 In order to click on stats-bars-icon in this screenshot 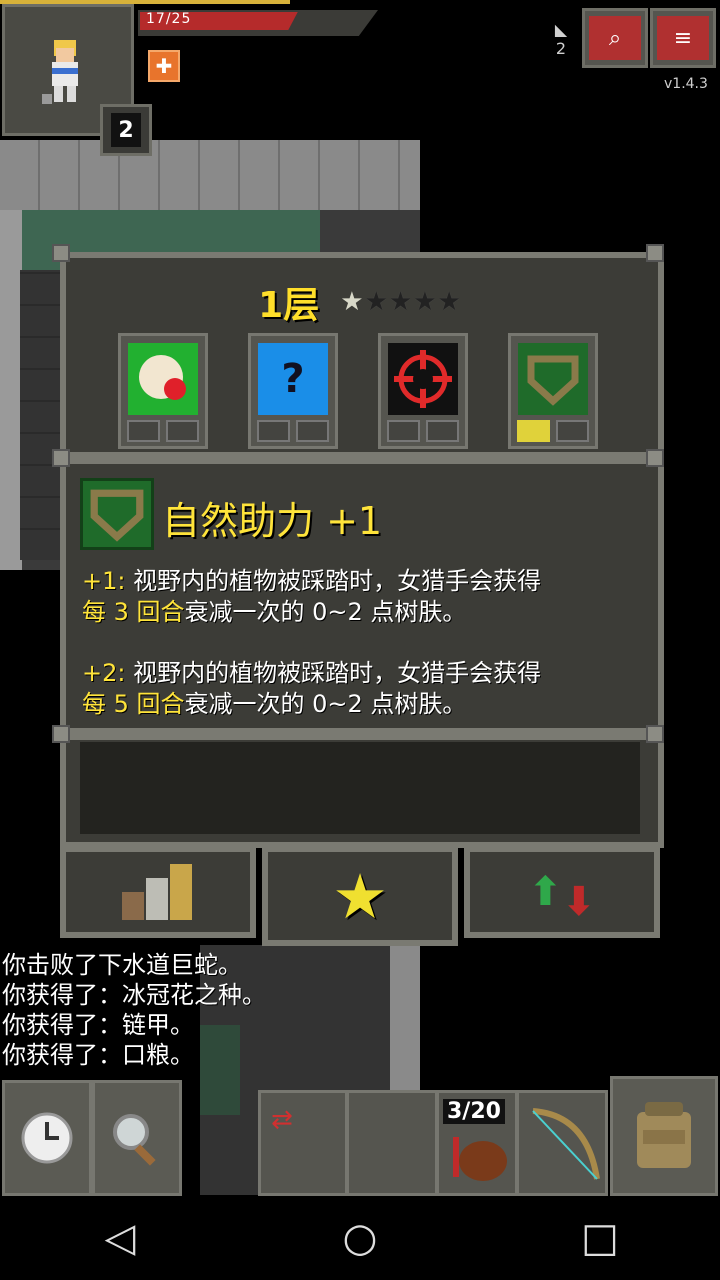, I will do `click(157, 892)`.